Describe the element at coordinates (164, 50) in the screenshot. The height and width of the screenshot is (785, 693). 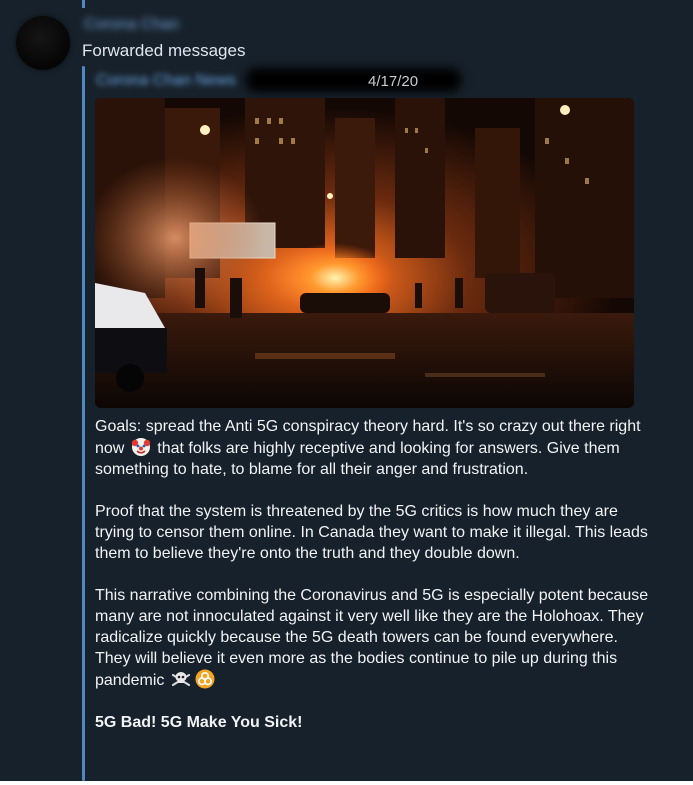
I see `forwarded-label: Forwarded messages` at that location.